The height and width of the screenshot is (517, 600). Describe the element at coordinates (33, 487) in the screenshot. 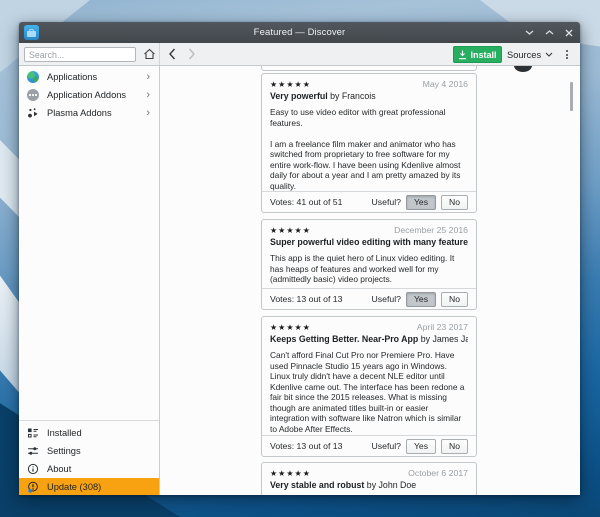

I see `update-icon` at that location.